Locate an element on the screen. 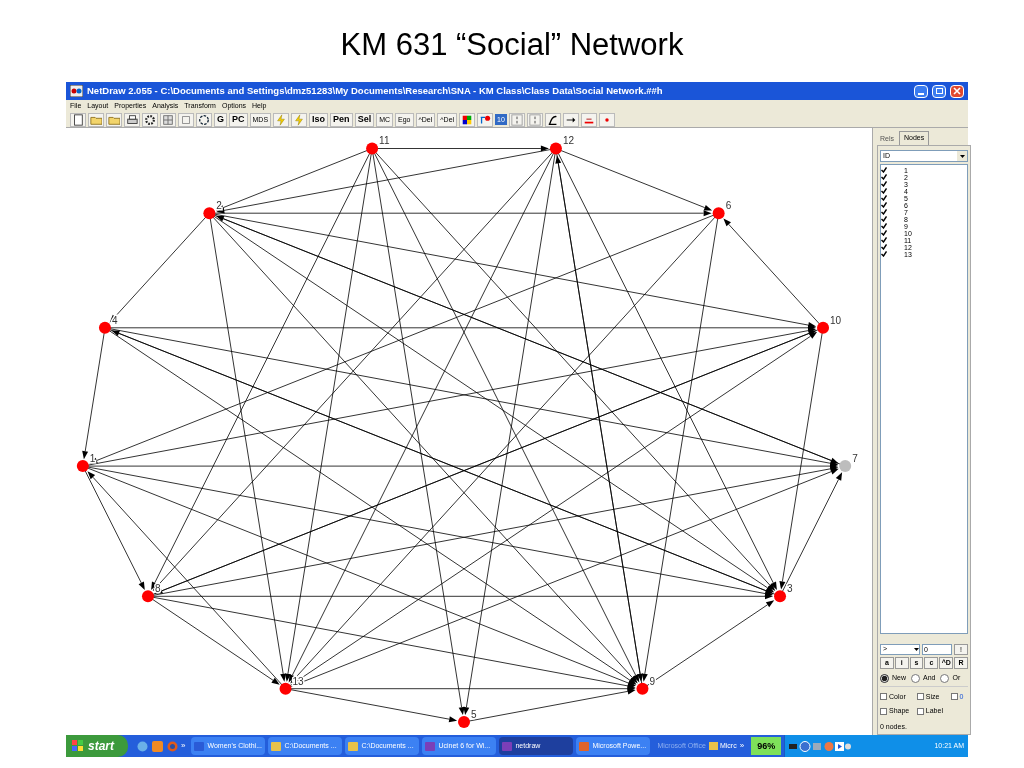 Image resolution: width=1024 pixels, height=768 pixels. grid-icon is located at coordinates (168, 119).